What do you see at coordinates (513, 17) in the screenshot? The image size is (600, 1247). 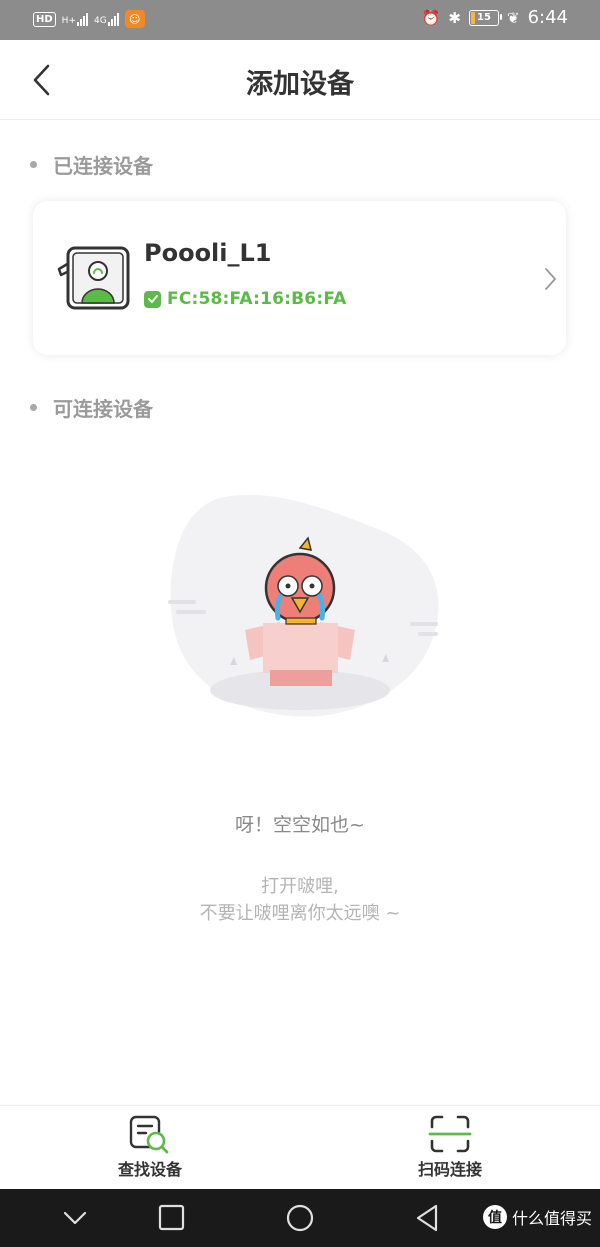 I see `leaf-icon: ❦` at bounding box center [513, 17].